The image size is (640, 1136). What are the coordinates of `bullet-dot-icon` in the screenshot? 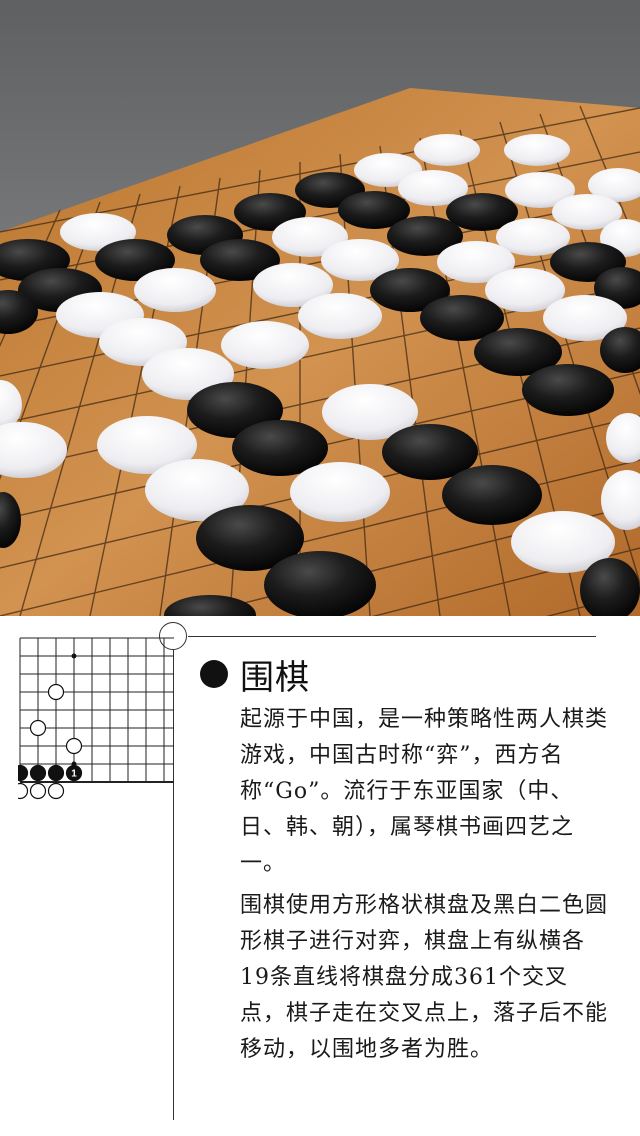 It's located at (214, 674).